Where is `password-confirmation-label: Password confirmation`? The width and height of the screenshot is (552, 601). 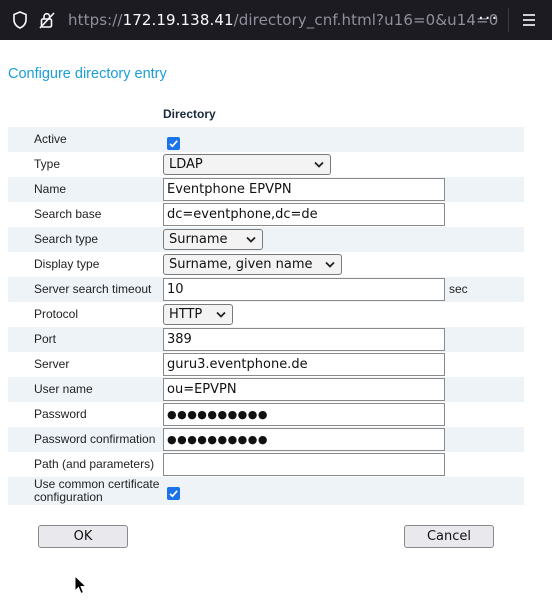 password-confirmation-label: Password confirmation is located at coordinates (95, 439).